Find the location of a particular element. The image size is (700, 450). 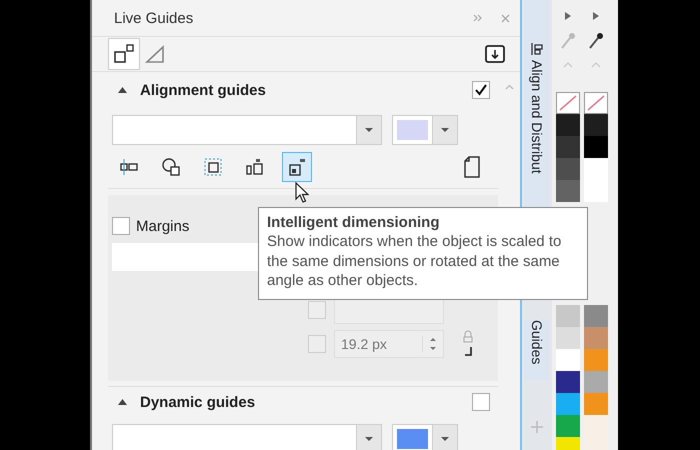

dashed-square-icon is located at coordinates (213, 167).